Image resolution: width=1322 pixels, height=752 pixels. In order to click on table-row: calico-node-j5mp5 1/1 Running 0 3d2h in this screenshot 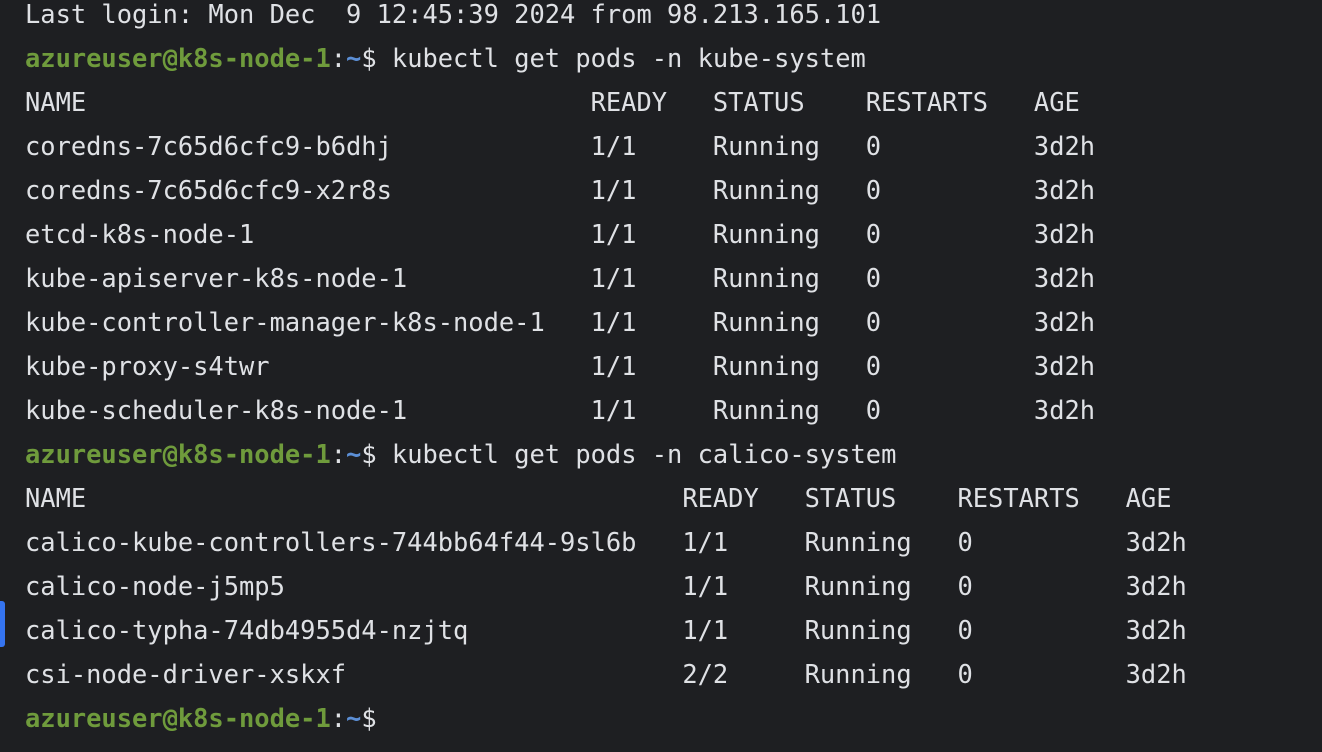, I will do `click(606, 586)`.